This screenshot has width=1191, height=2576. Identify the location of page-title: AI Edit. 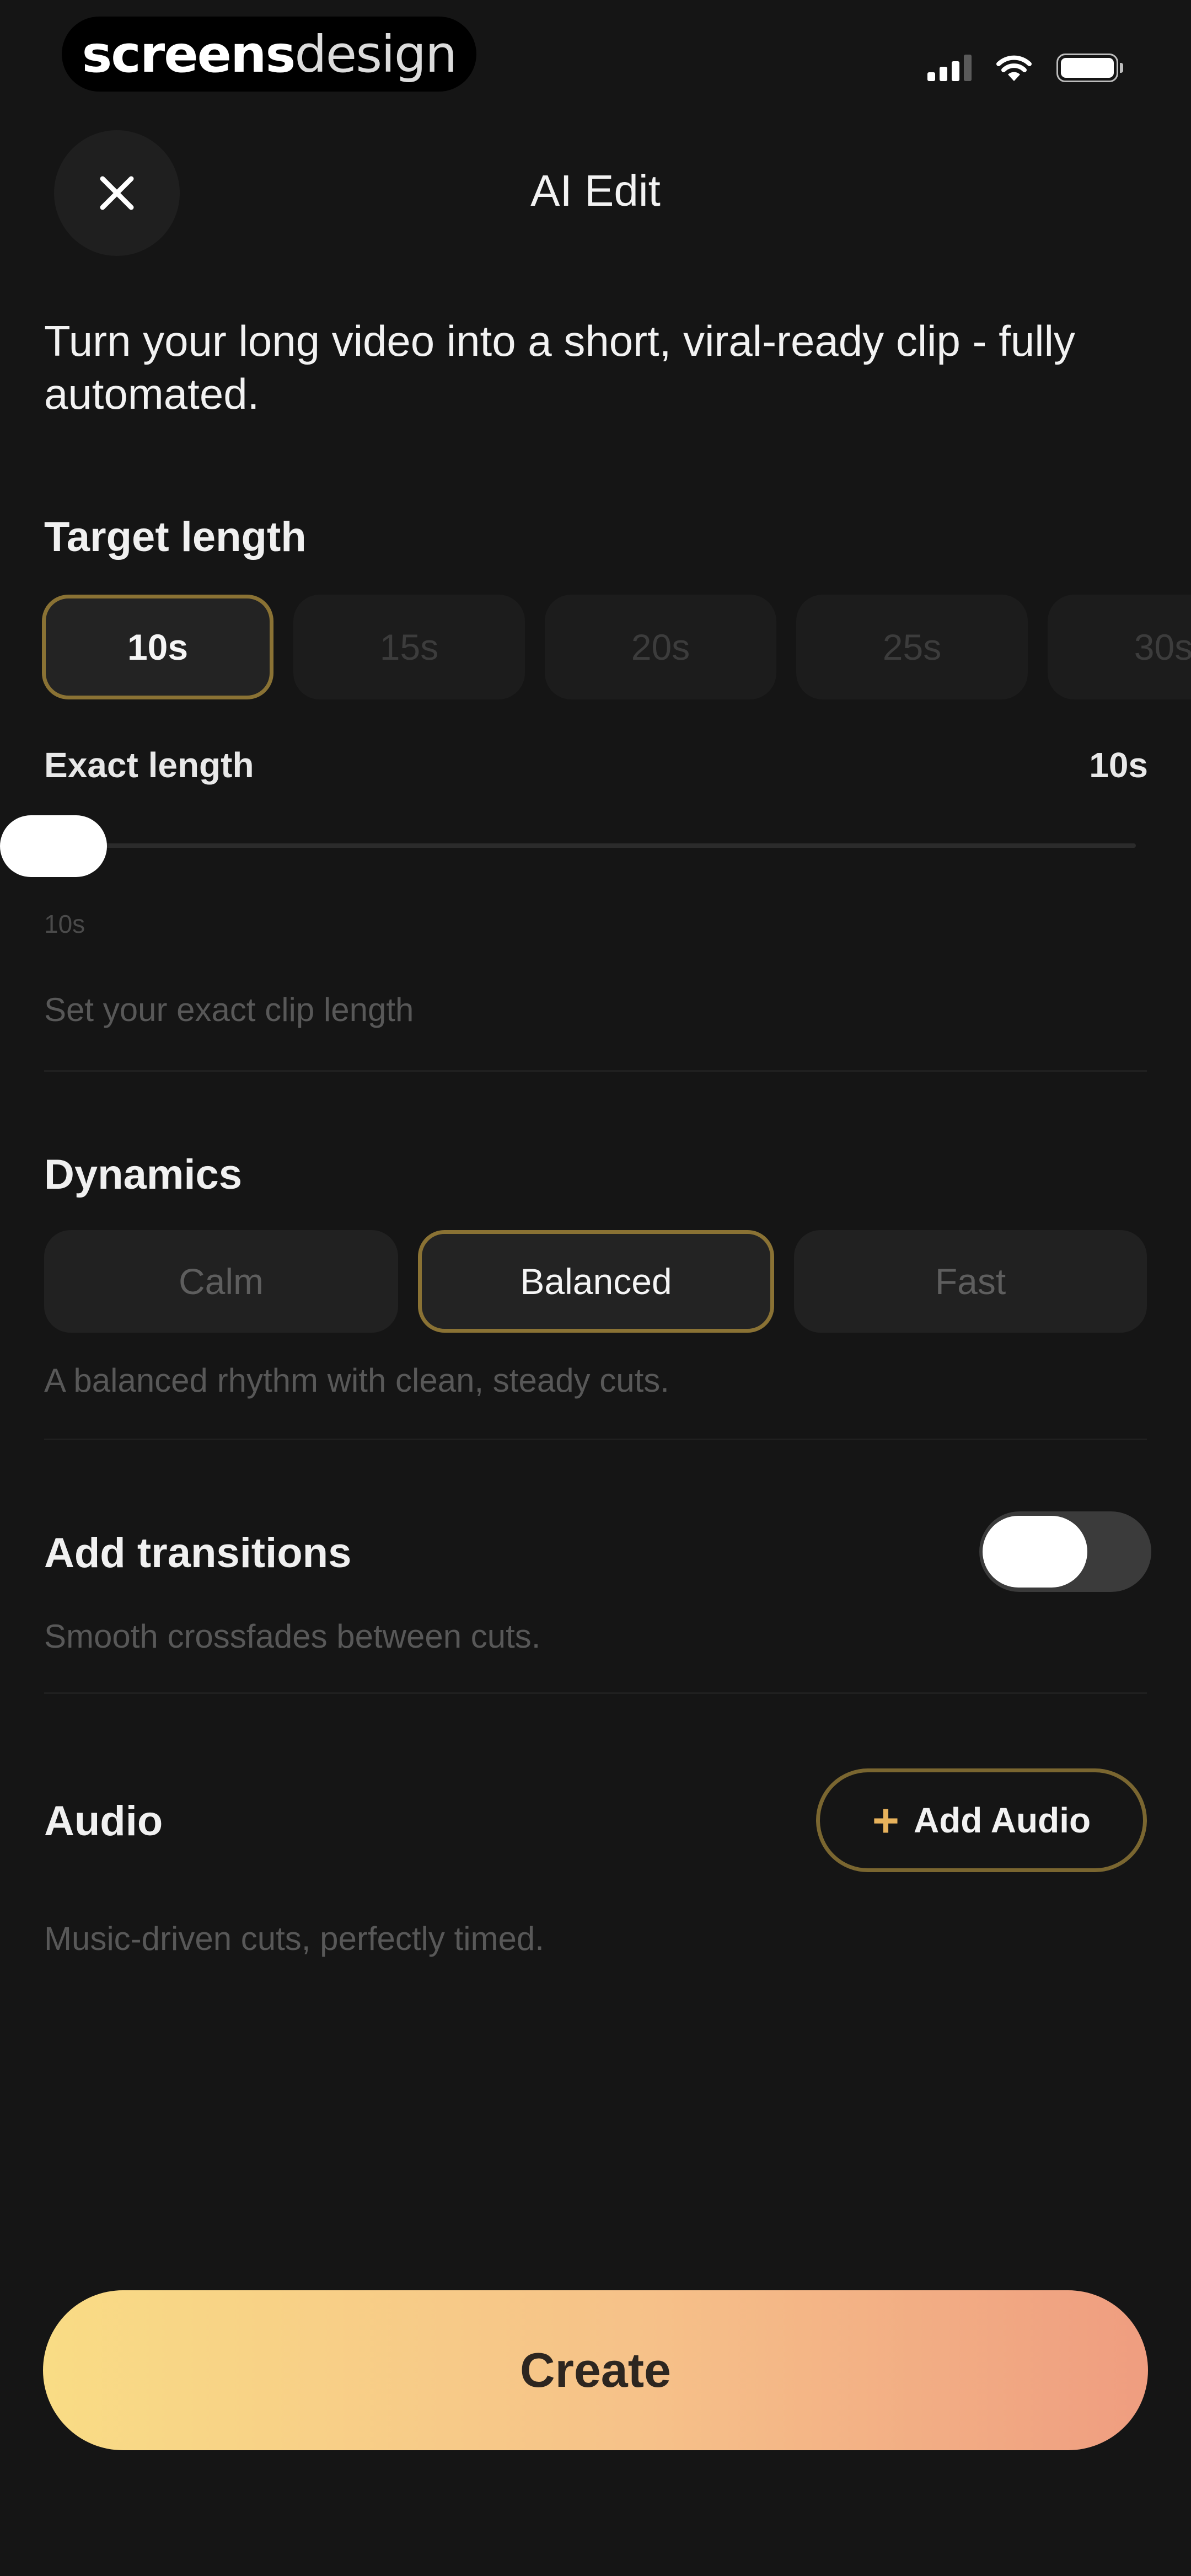
(595, 190).